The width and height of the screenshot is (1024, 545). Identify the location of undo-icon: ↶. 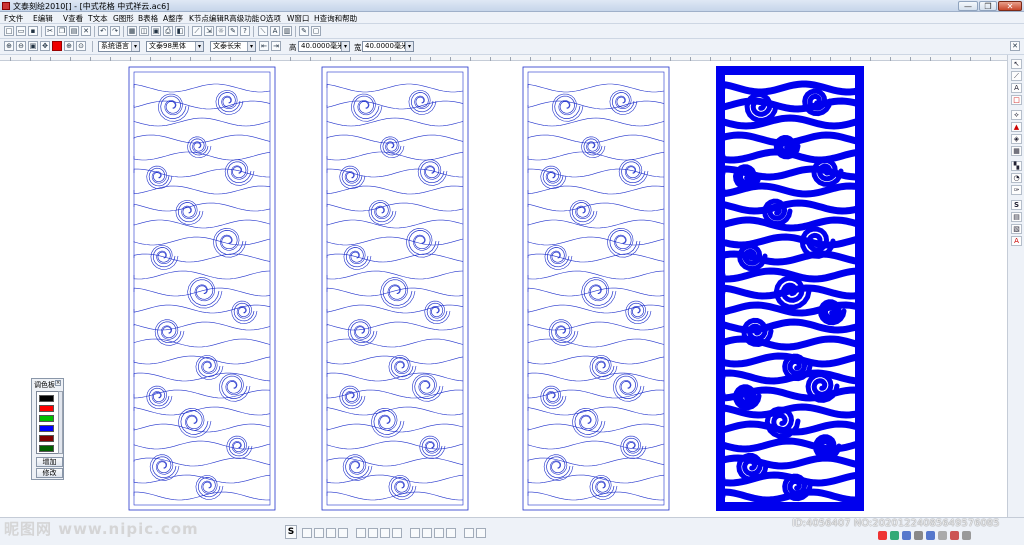
(103, 31).